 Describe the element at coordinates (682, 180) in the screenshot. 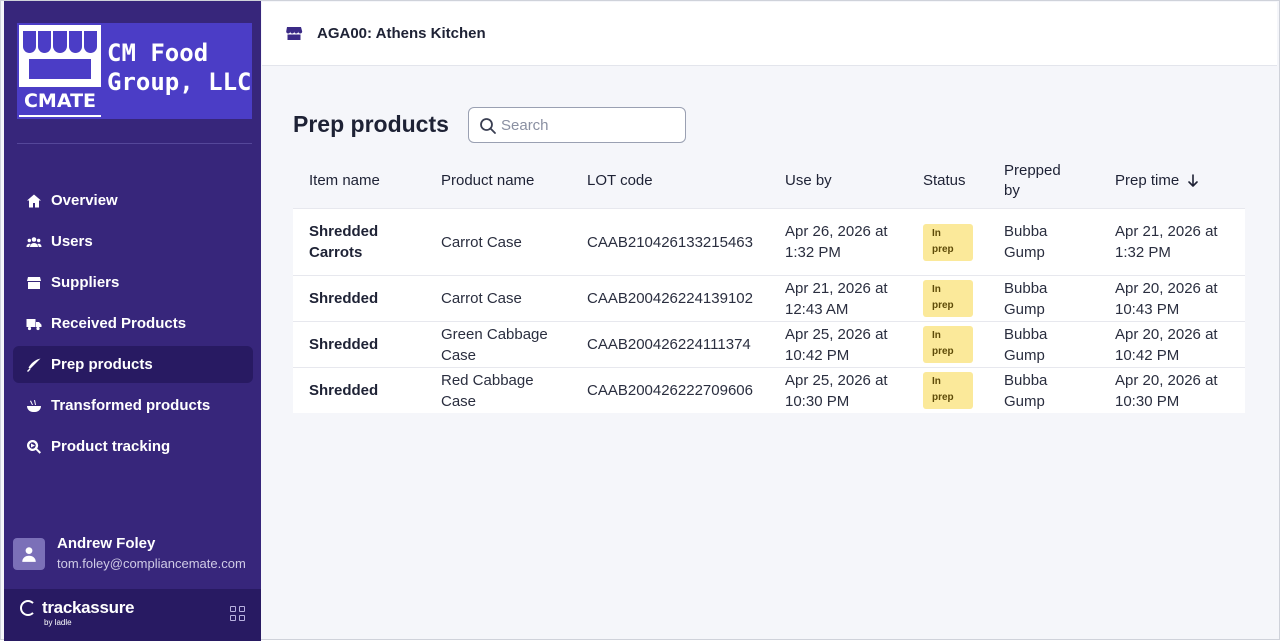

I see `column-header-lot-code: LOT code` at that location.